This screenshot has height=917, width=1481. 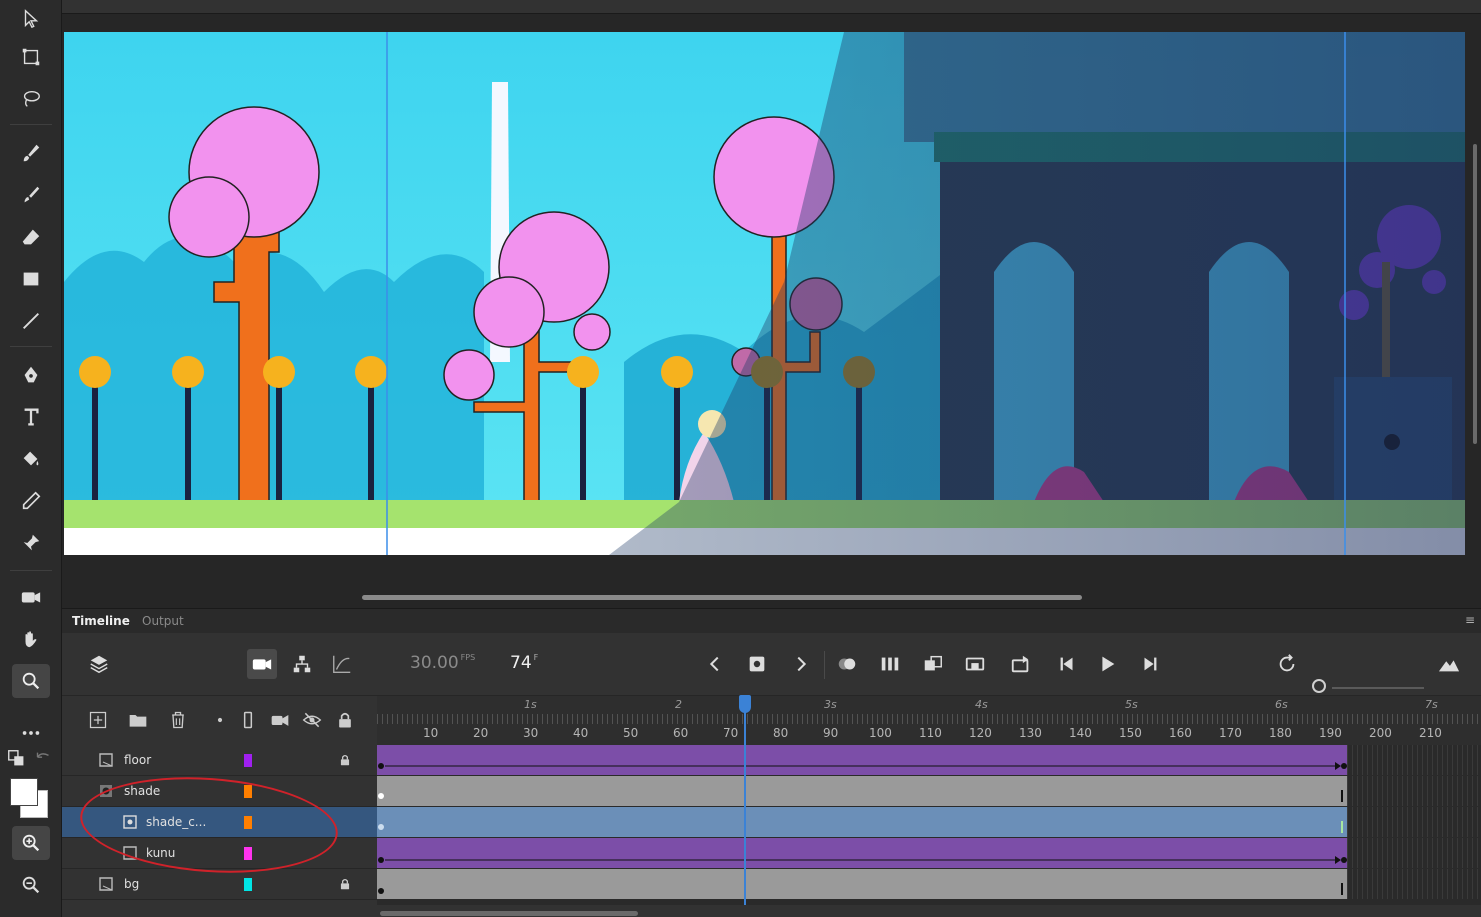 What do you see at coordinates (220, 720) in the screenshot?
I see `highlight-dot-icon` at bounding box center [220, 720].